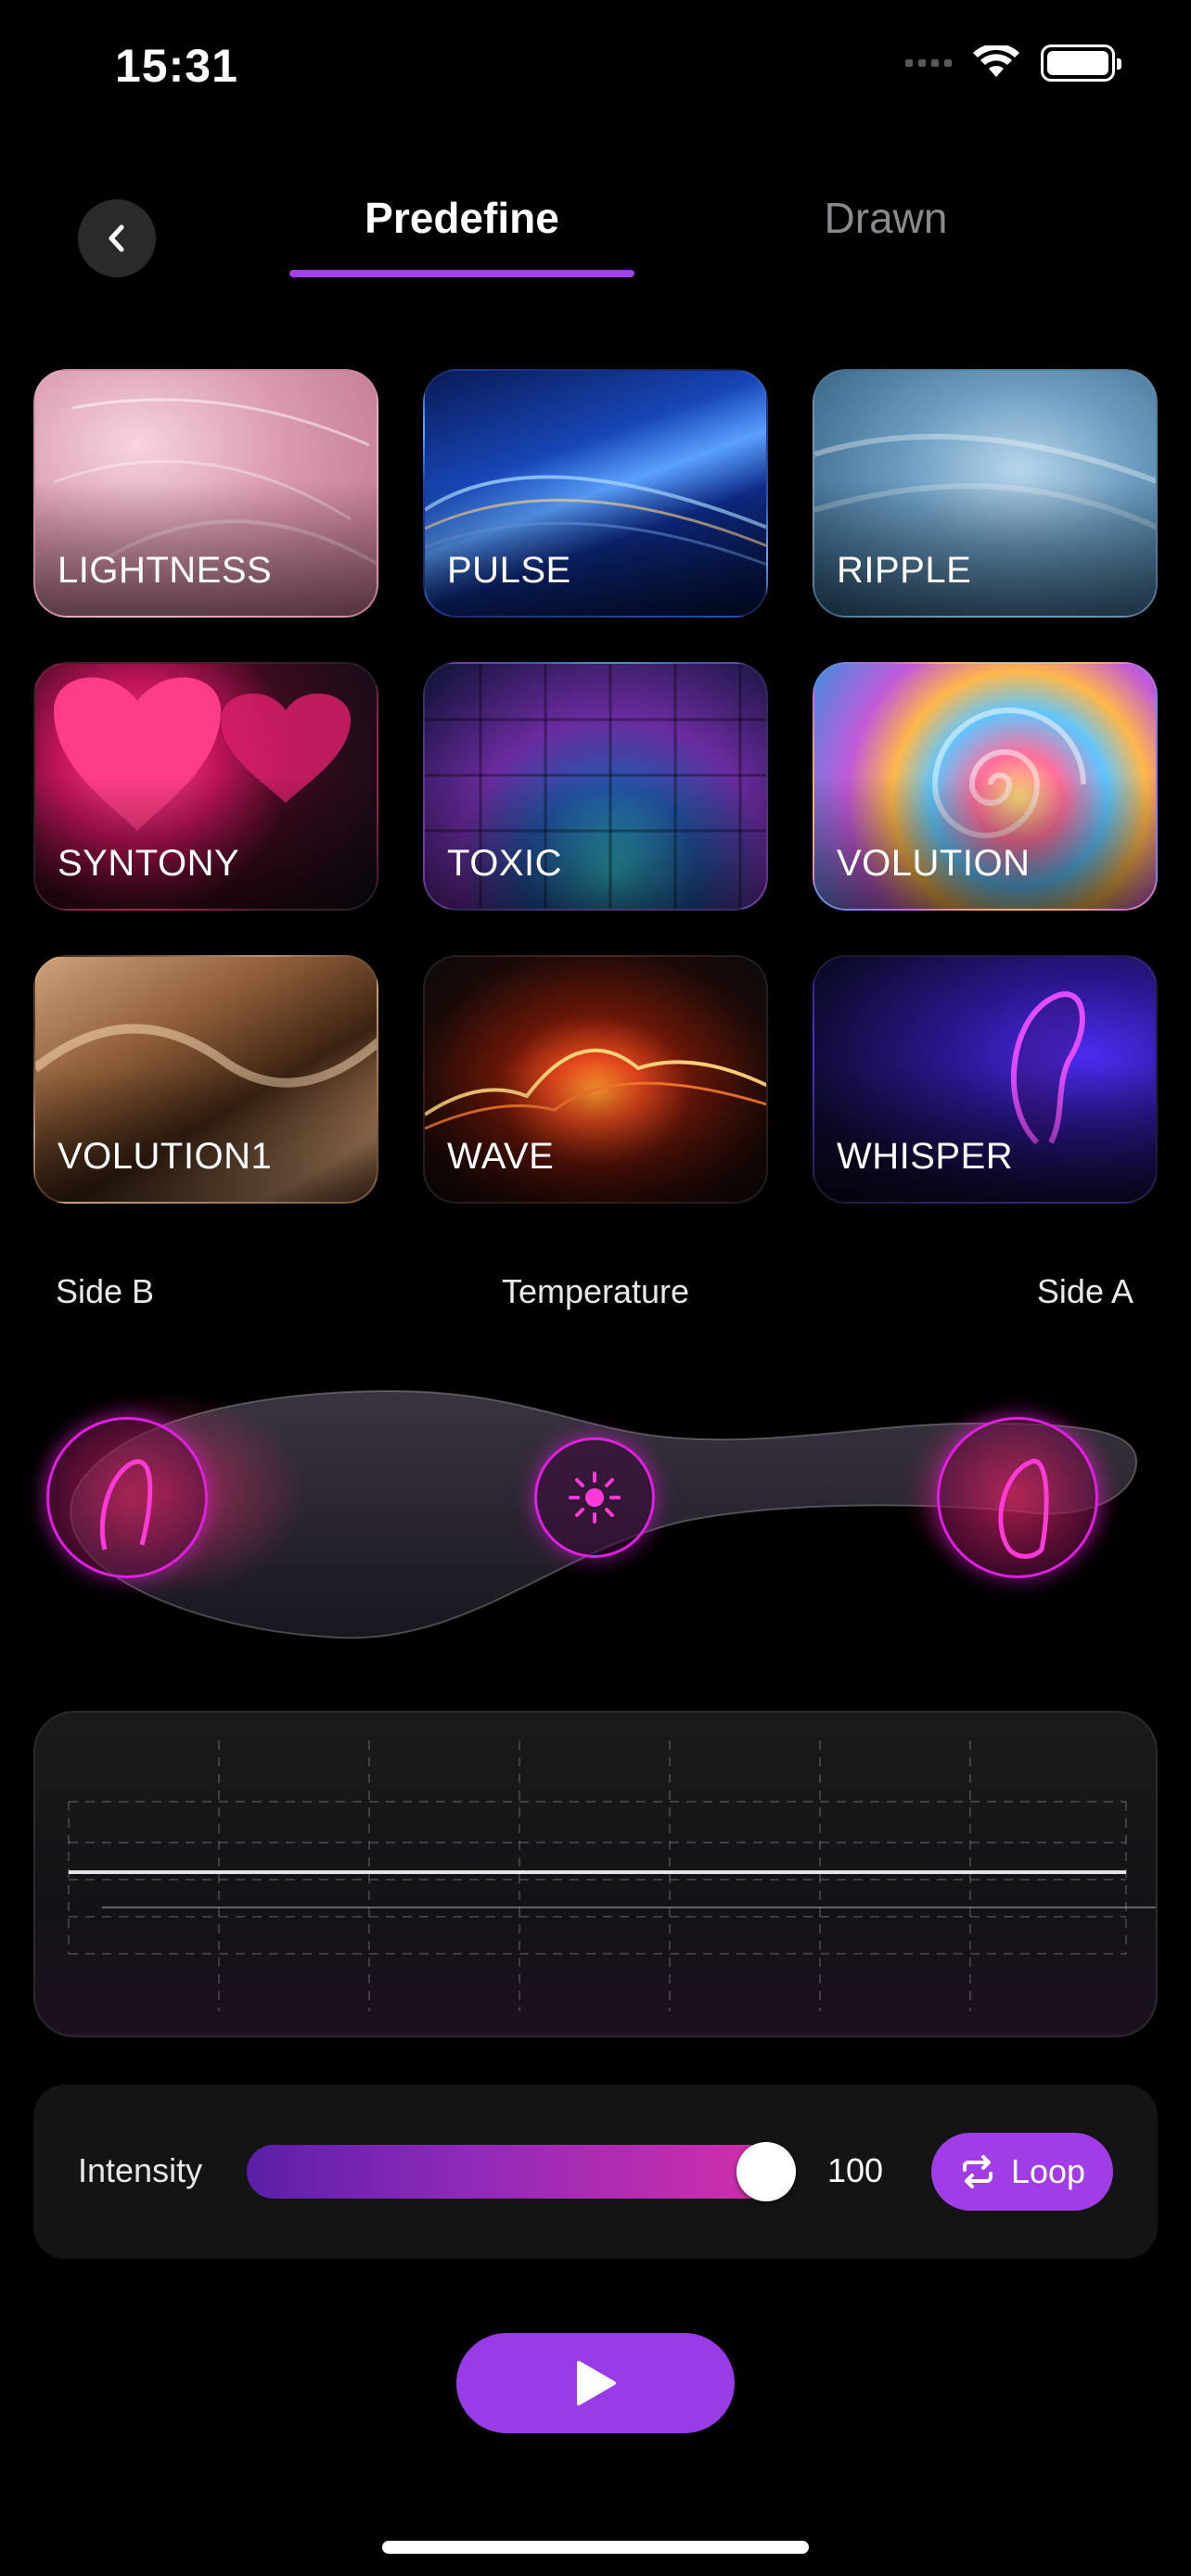 The image size is (1191, 2576). I want to click on temperature-label: Temperature, so click(595, 1291).